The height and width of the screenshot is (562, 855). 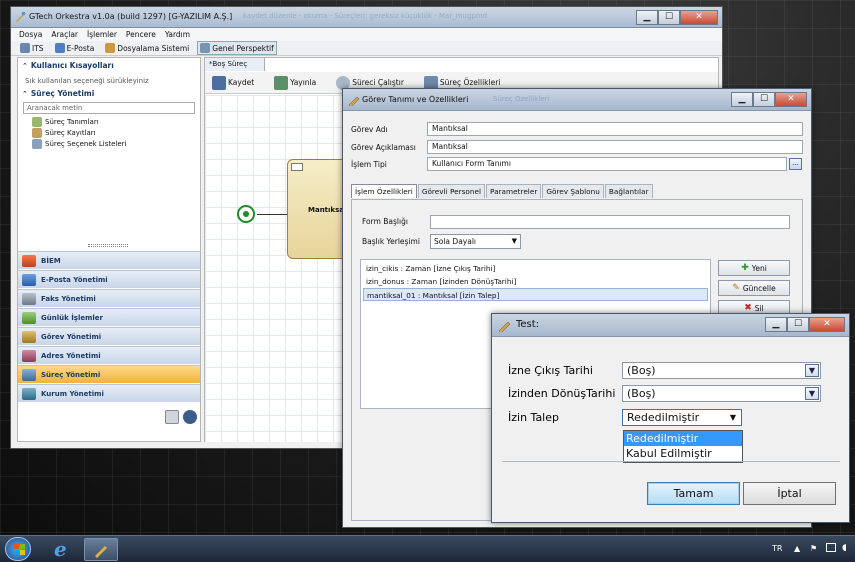 What do you see at coordinates (37, 122) in the screenshot?
I see `process-definition-icon` at bounding box center [37, 122].